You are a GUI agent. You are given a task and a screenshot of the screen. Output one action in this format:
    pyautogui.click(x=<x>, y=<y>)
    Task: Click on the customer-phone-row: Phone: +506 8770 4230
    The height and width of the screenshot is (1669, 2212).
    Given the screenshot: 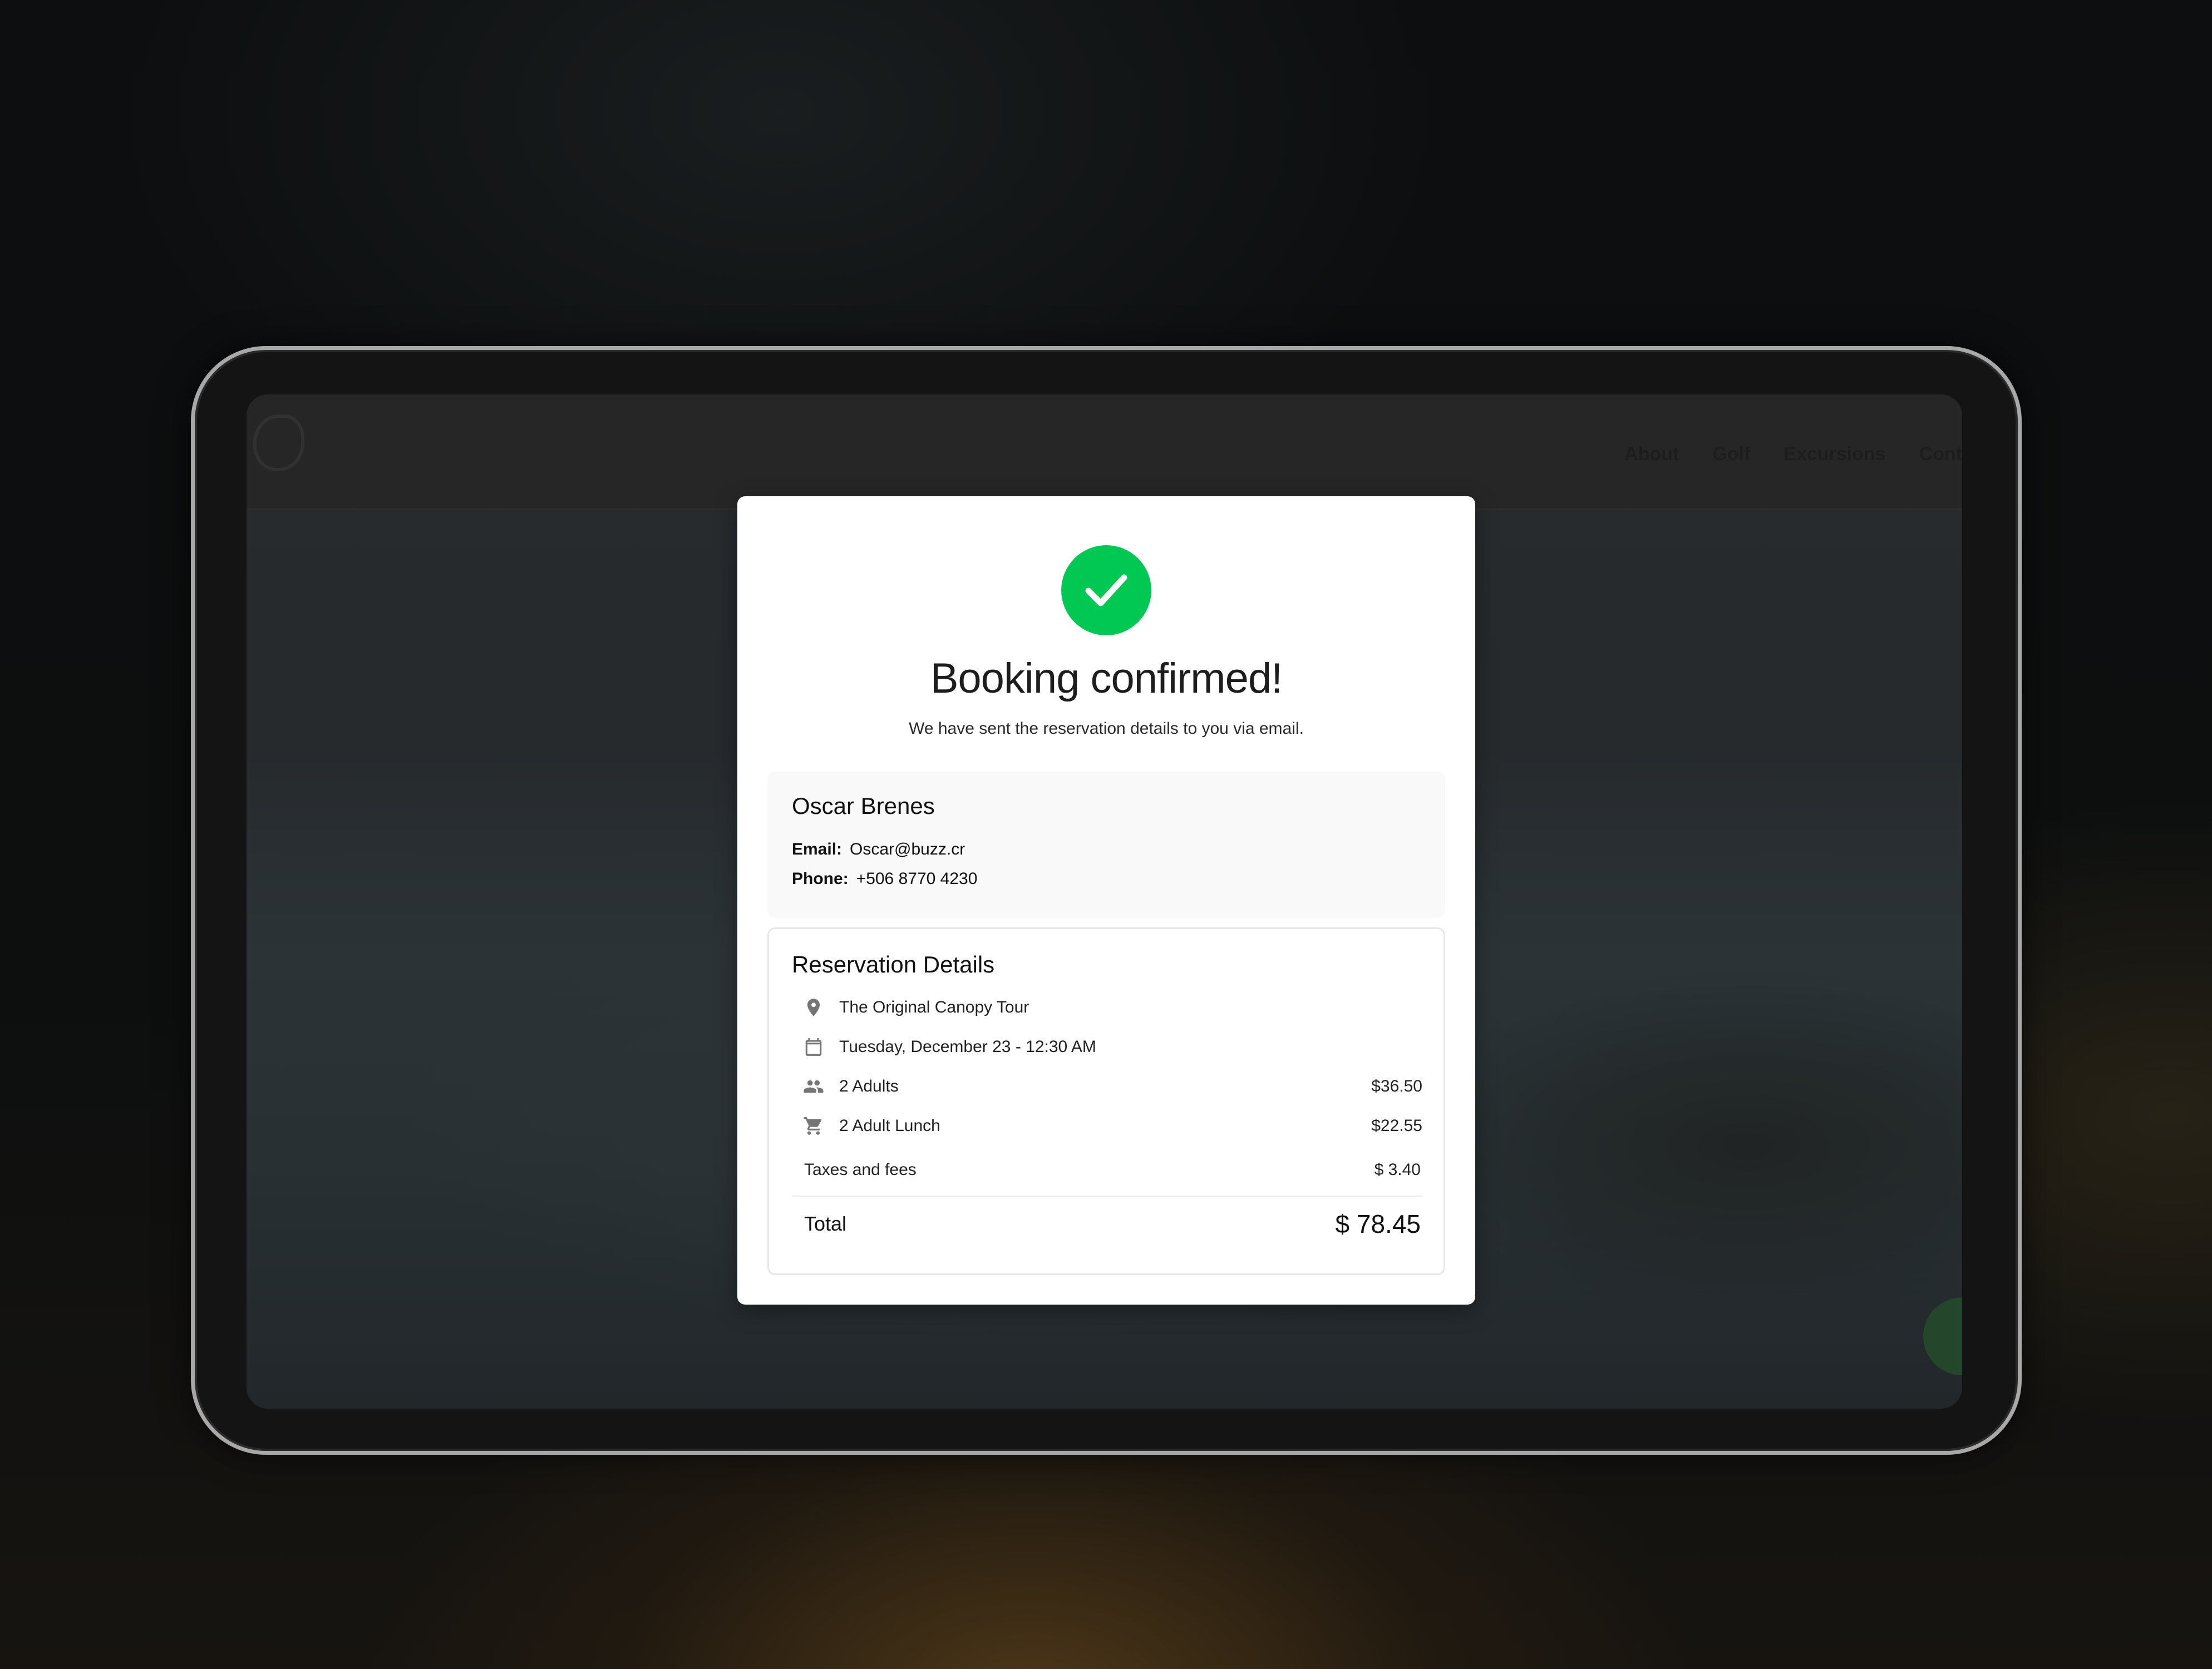 What is the action you would take?
    pyautogui.click(x=884, y=879)
    